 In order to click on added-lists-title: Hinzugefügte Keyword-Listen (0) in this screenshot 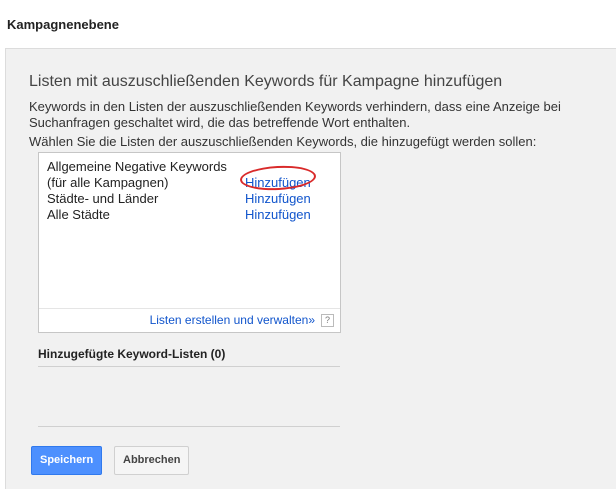, I will do `click(132, 354)`.